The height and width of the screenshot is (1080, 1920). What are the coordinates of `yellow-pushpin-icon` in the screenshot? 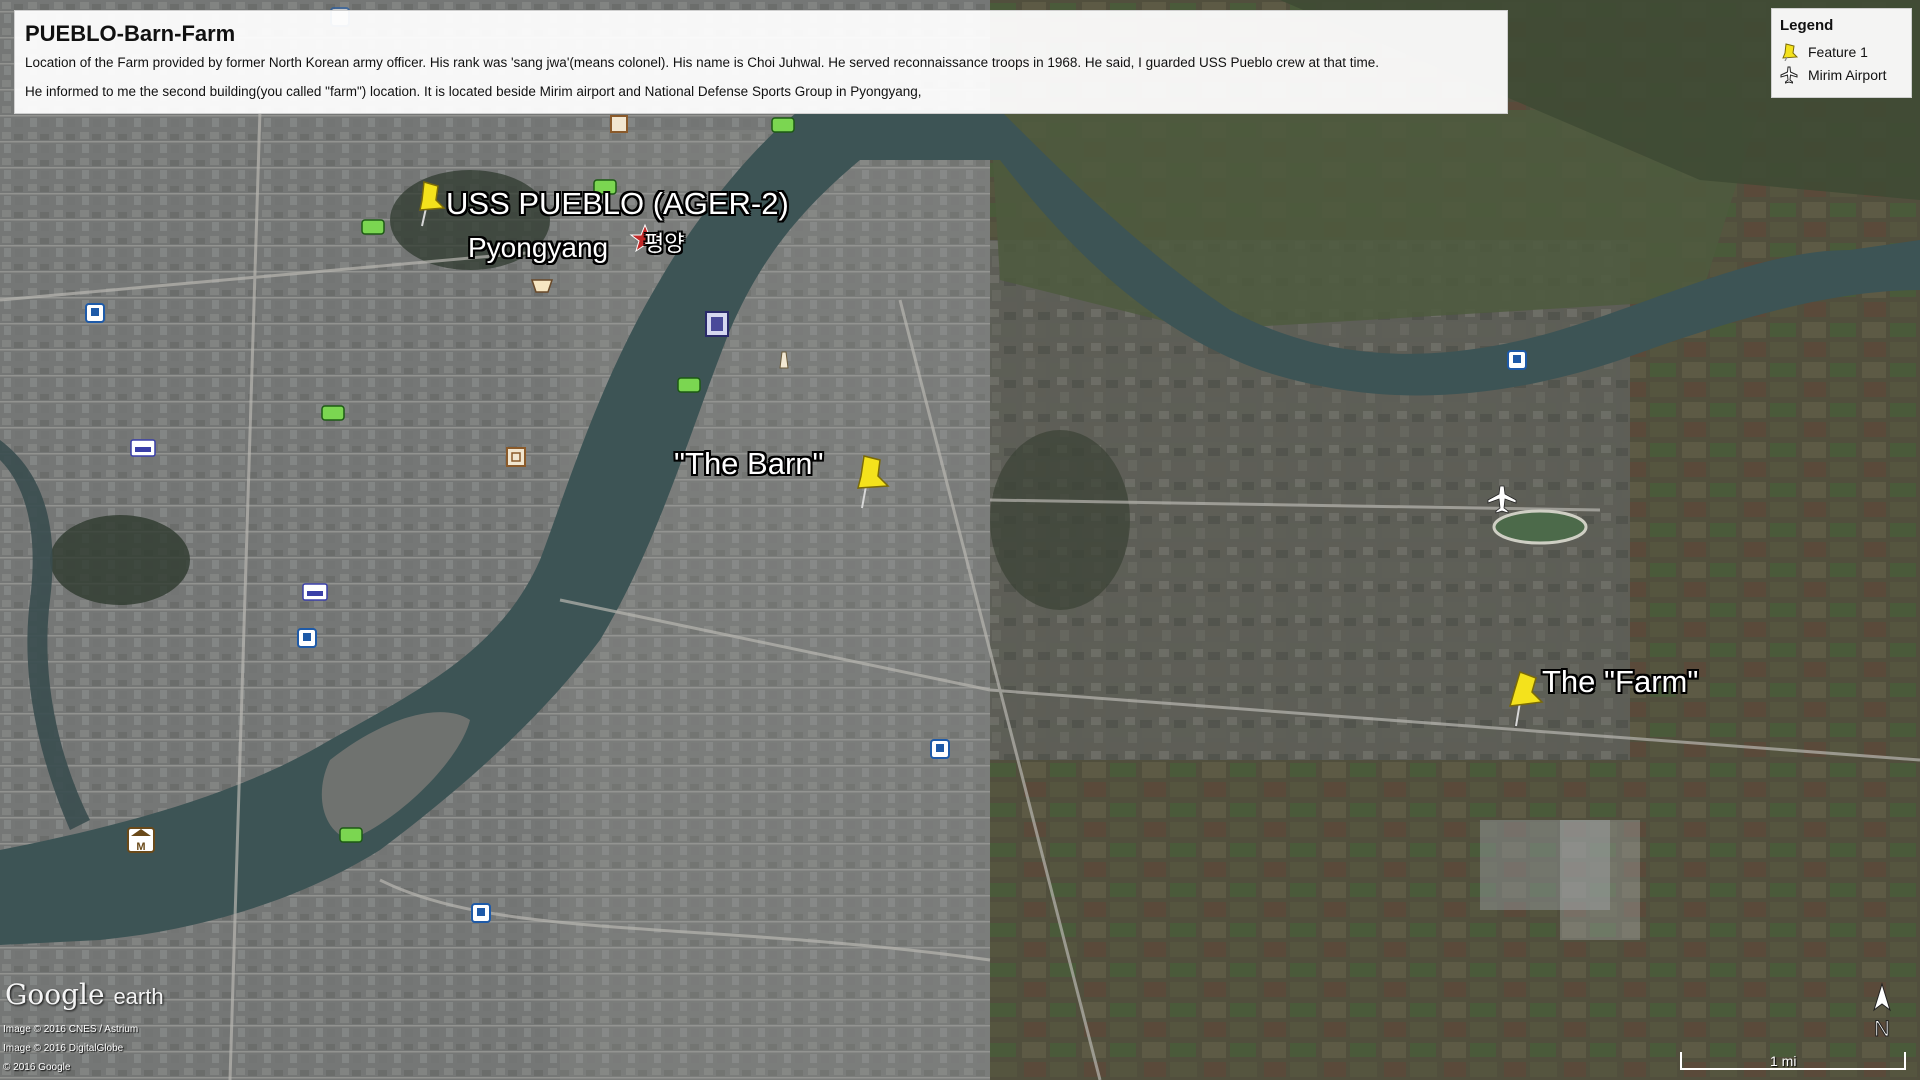 It's located at (1790, 51).